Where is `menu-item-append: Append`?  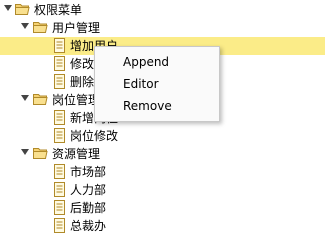
menu-item-append: Append is located at coordinates (157, 62).